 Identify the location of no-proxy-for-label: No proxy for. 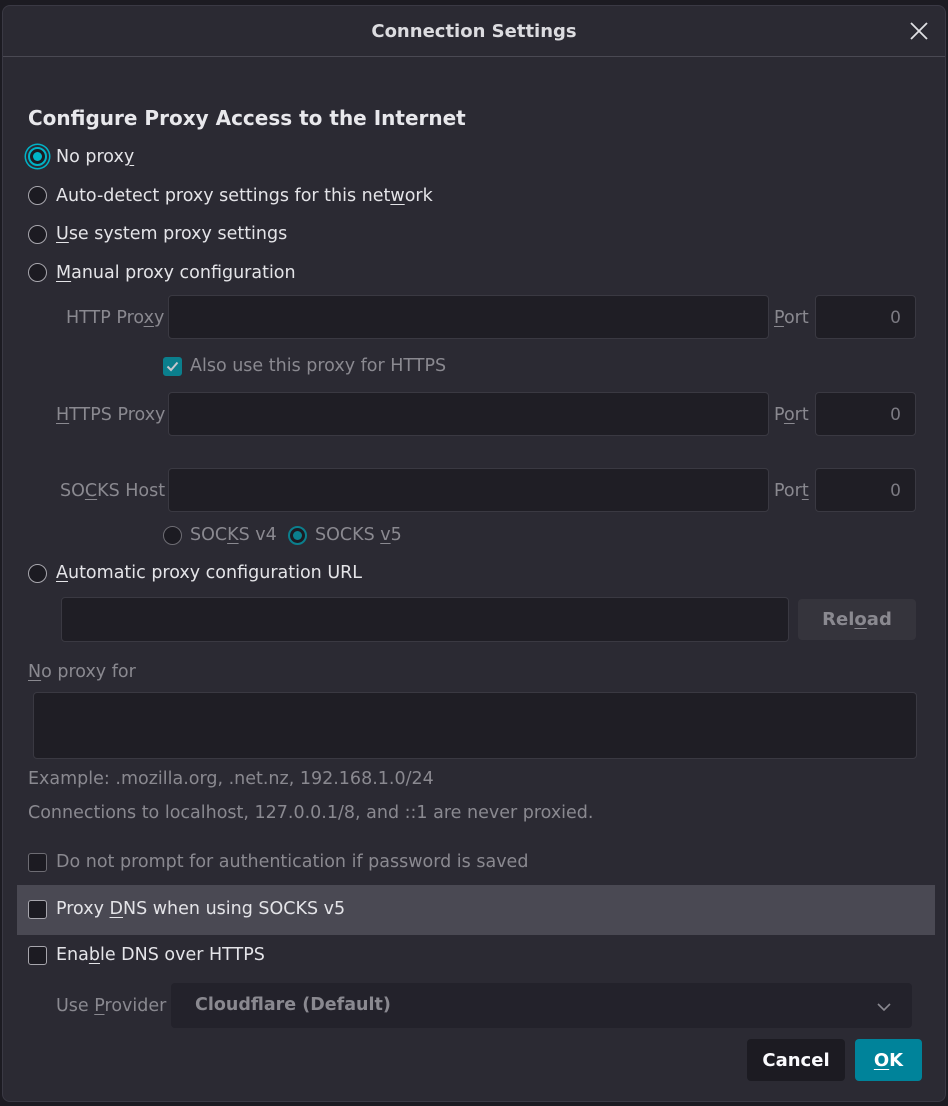
(82, 672).